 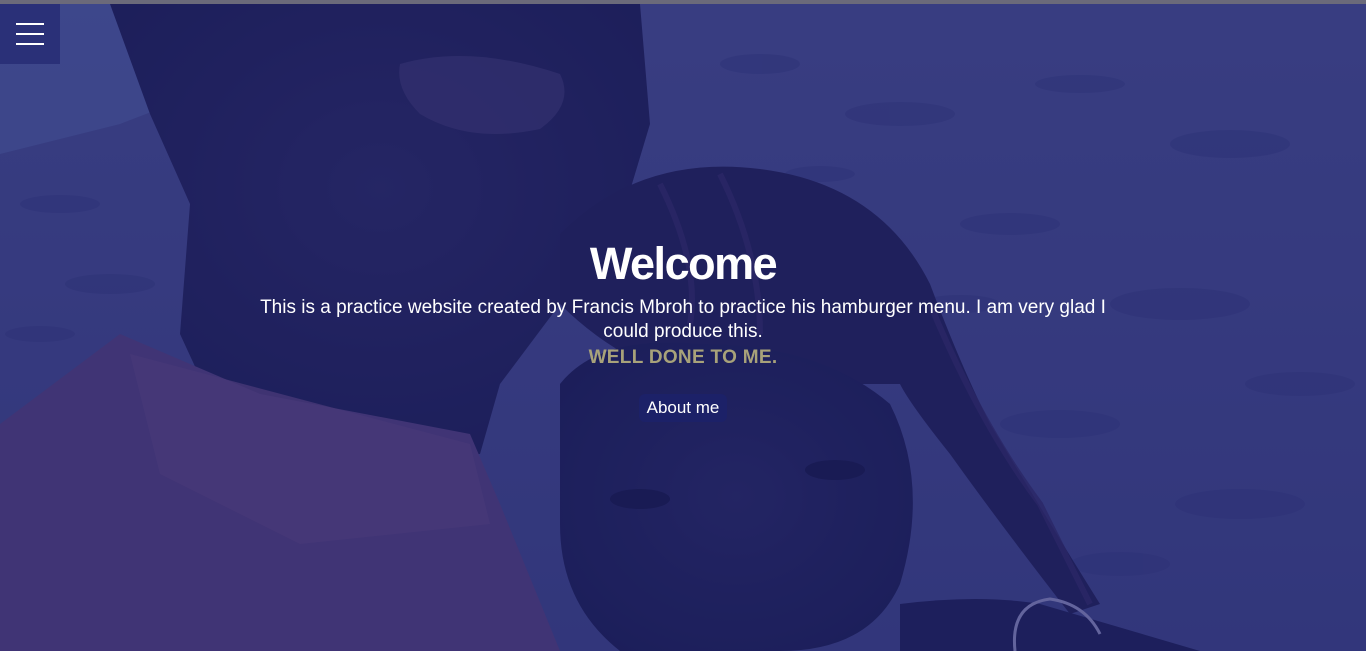 I want to click on about-me-button: About me, so click(x=683, y=408).